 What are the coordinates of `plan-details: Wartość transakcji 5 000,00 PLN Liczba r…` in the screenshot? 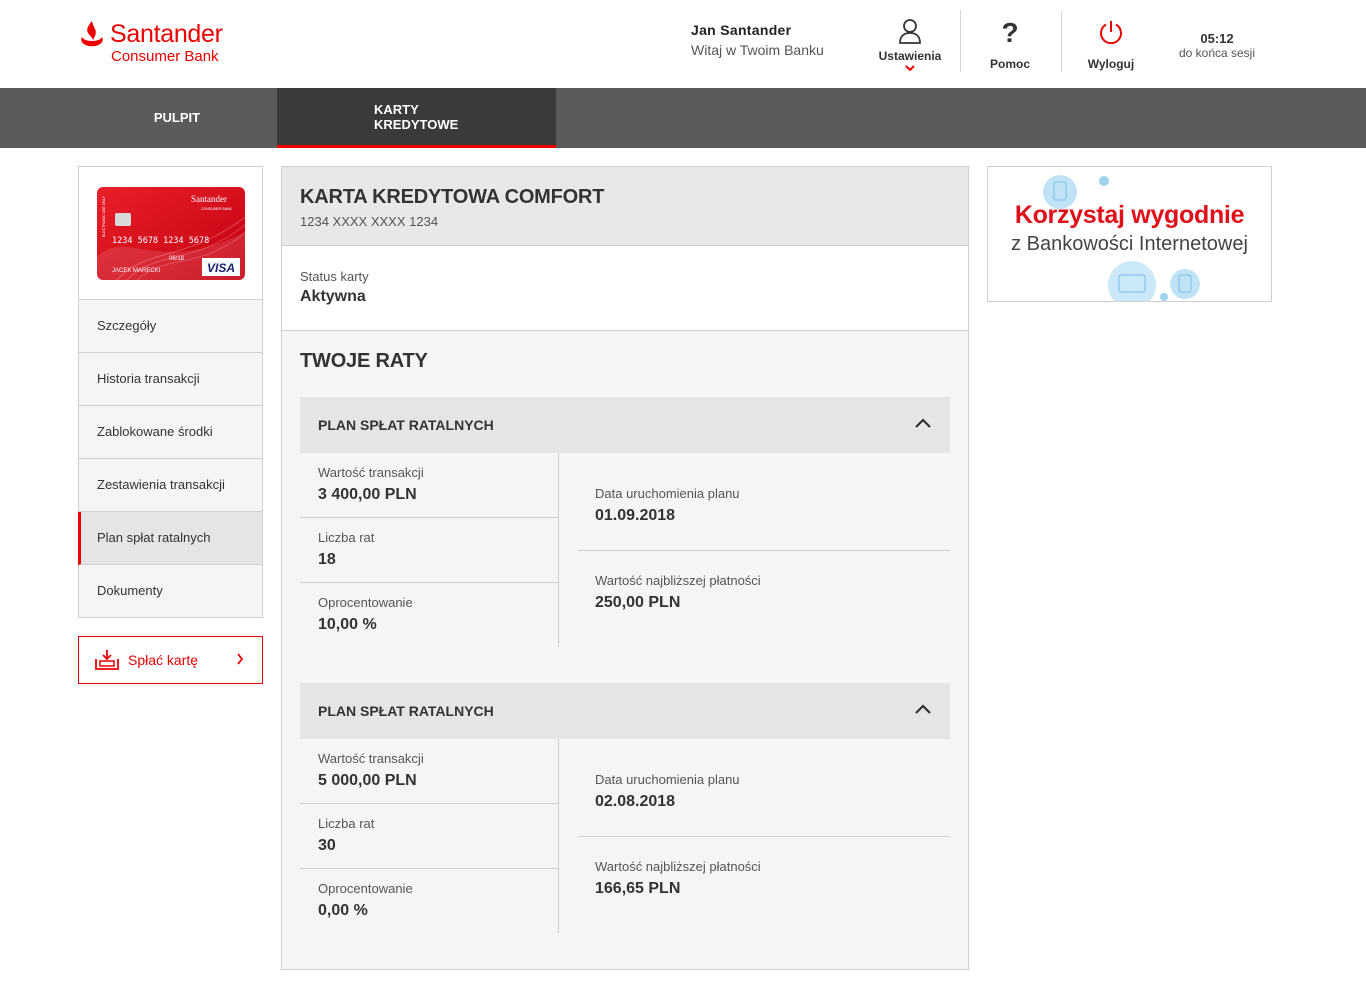 It's located at (625, 836).